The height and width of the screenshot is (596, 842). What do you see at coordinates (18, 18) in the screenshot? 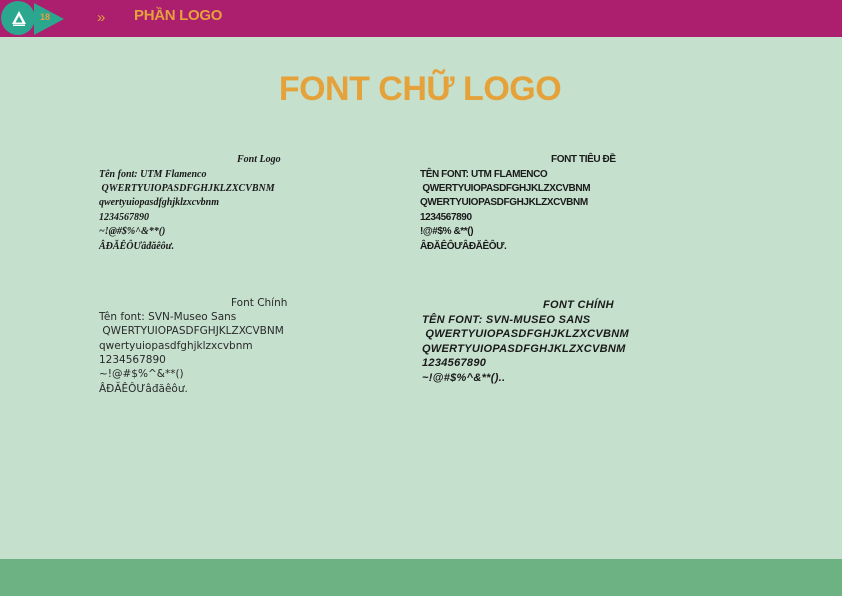
I see `brand-logo-icon` at bounding box center [18, 18].